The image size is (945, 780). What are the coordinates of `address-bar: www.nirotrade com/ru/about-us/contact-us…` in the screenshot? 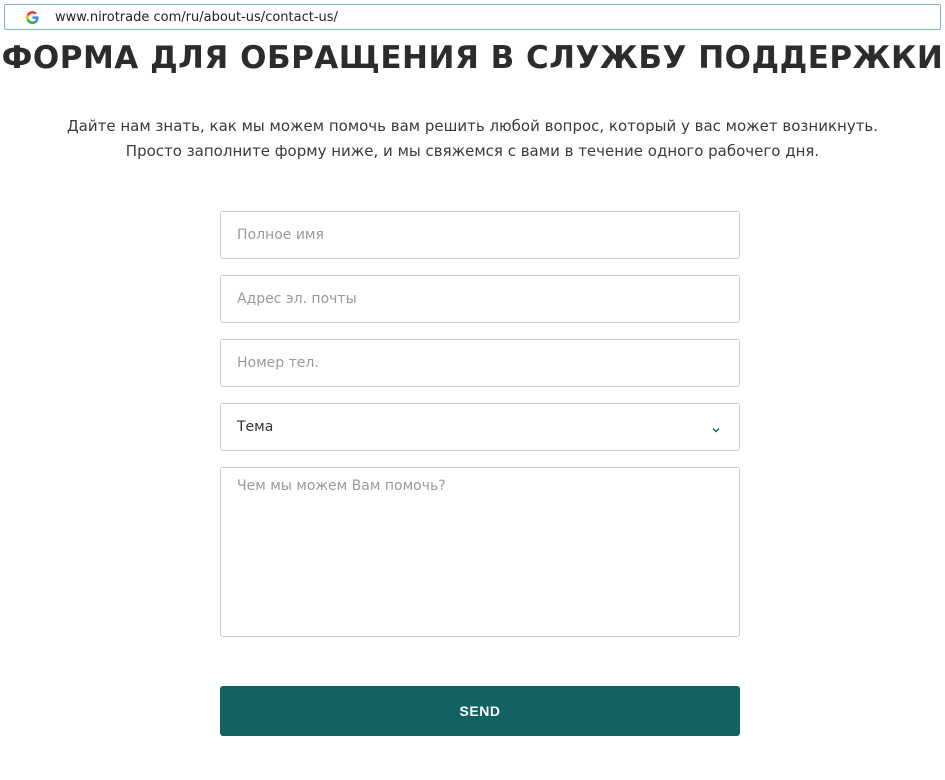 It's located at (472, 17).